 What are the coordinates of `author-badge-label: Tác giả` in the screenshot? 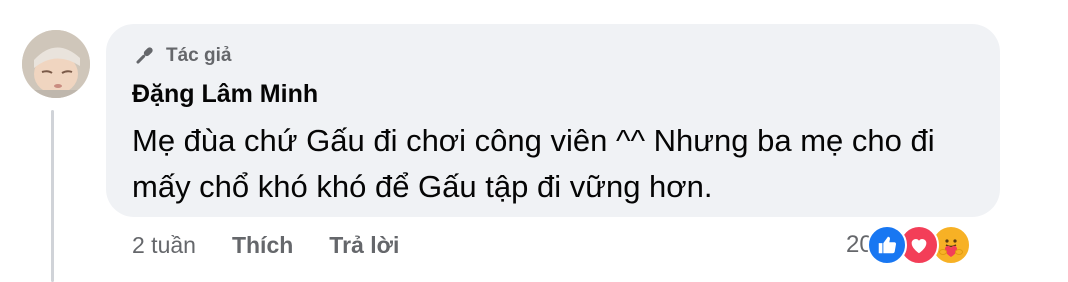 It's located at (199, 55).